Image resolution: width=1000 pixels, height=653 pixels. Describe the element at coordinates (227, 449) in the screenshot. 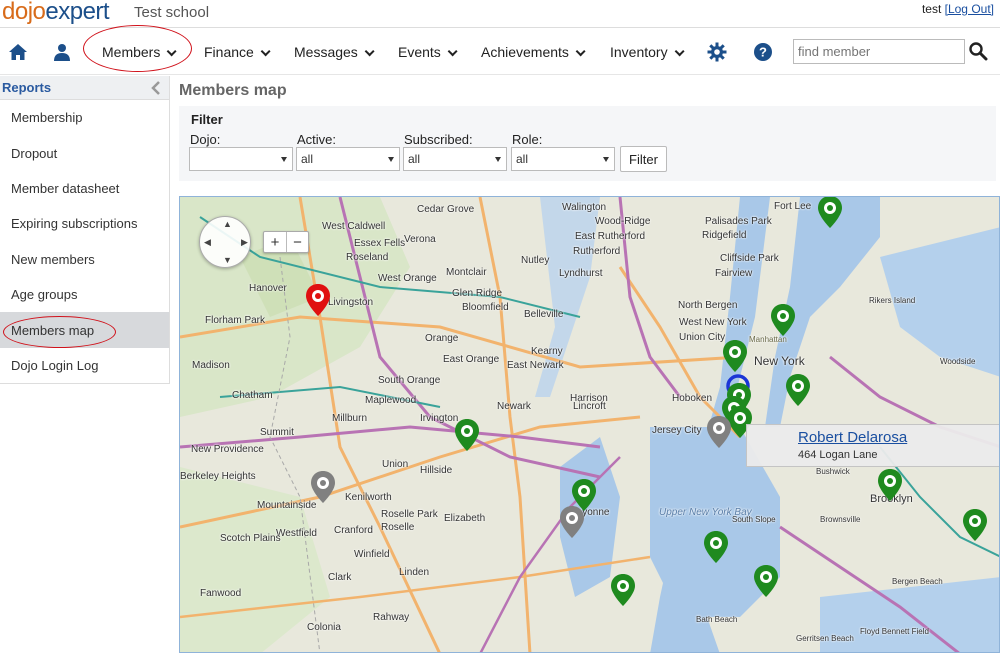

I see `map-label: New Providence` at that location.